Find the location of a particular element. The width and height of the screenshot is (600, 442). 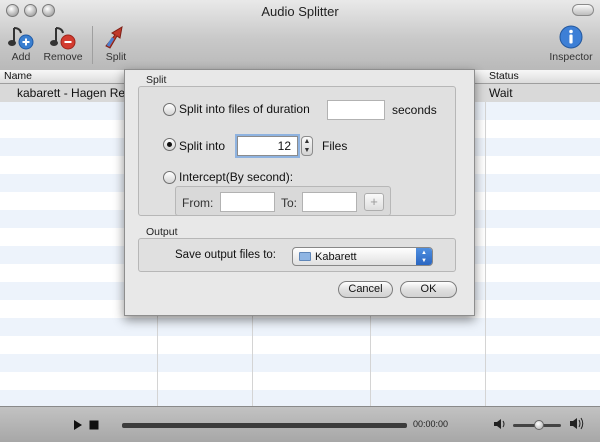

output-section-label: Output is located at coordinates (162, 232).